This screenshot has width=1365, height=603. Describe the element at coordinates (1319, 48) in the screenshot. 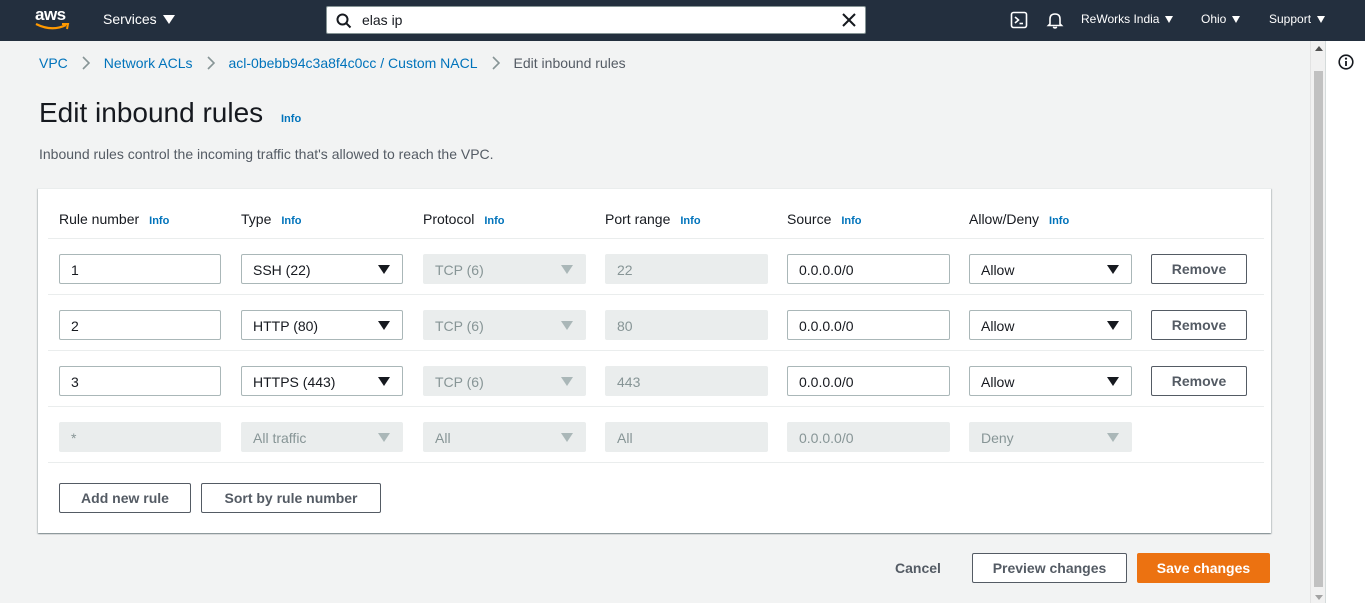

I see `scroll-up-arrow-icon` at that location.